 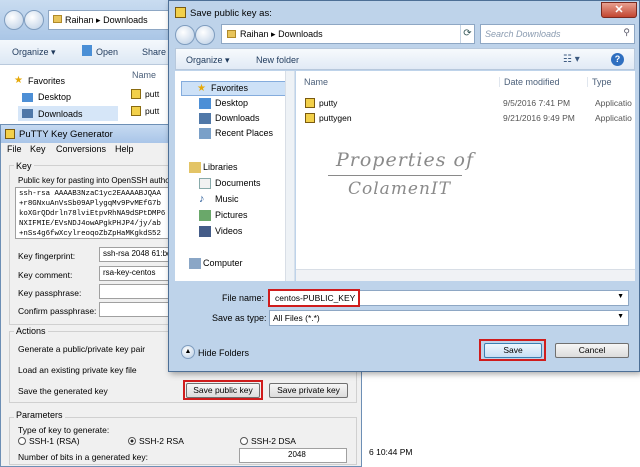 I want to click on col-date-header: Date modified, so click(x=529, y=82).